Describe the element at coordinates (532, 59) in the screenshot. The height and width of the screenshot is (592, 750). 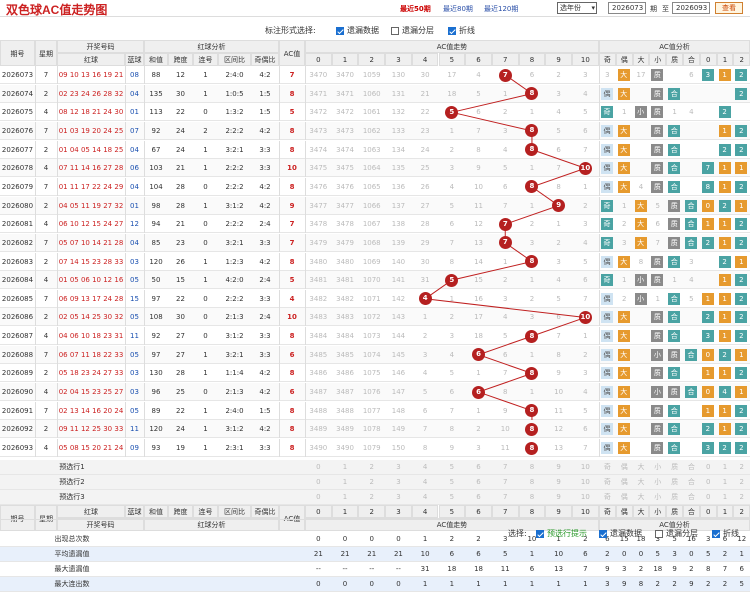
I see `header-ac-col: 8` at that location.